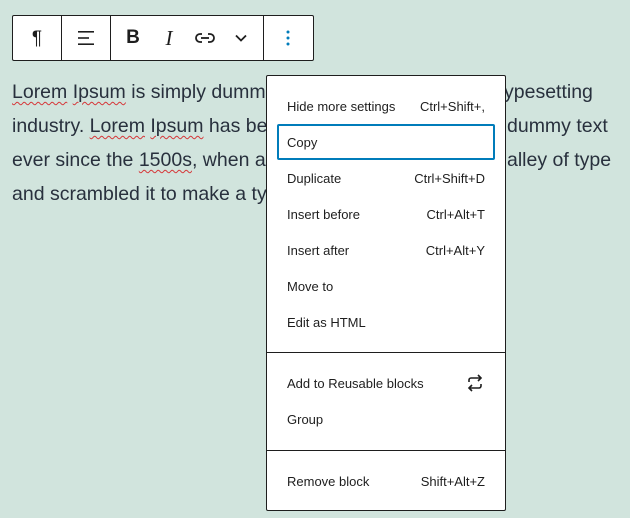  What do you see at coordinates (557, 126) in the screenshot?
I see `paragraph-text: dummy text` at bounding box center [557, 126].